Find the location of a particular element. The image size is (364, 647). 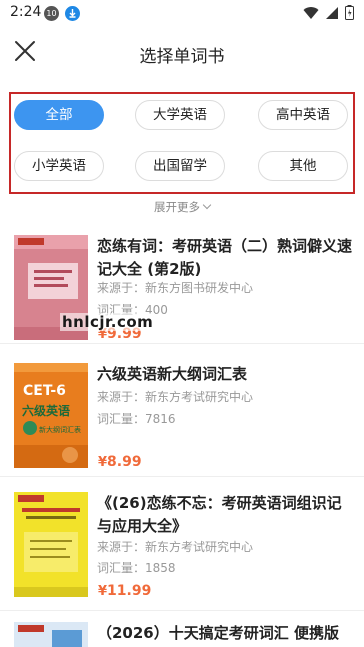

cover-title-text: 六级英语 is located at coordinates (46, 410).